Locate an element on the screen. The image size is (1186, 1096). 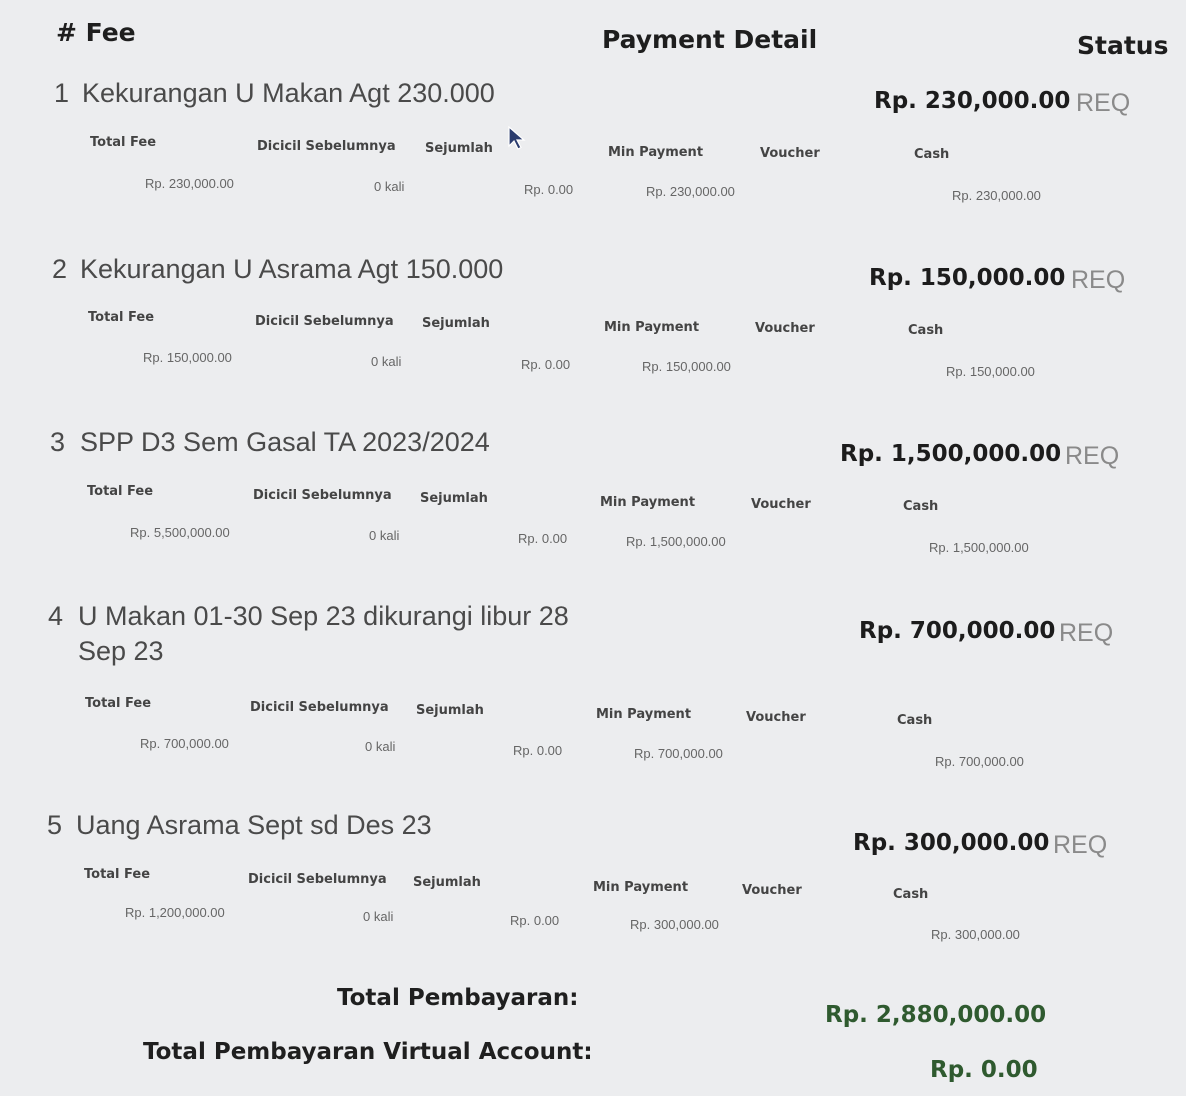
fee-number: 5 is located at coordinates (55, 825).